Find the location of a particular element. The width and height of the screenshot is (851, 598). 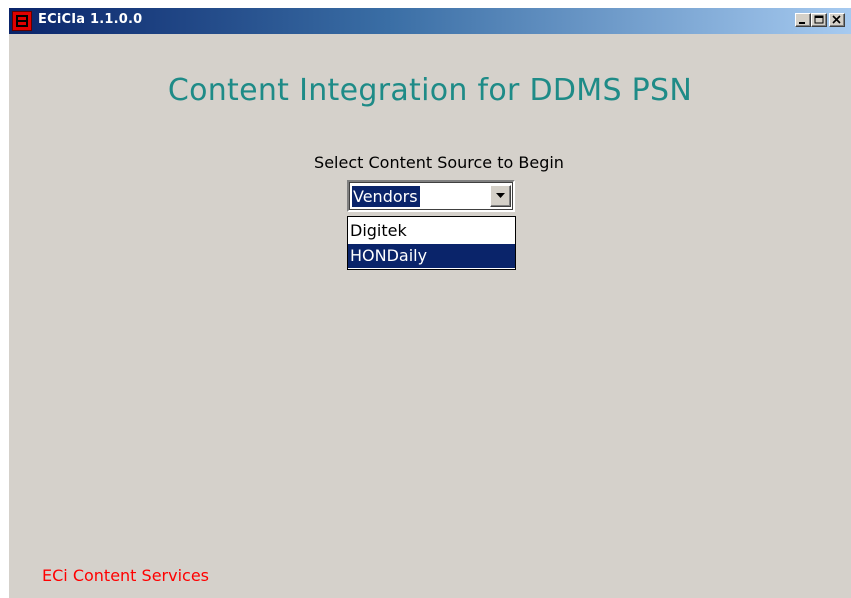

dropdown-option-hondaily: HONDaily is located at coordinates (431, 256).